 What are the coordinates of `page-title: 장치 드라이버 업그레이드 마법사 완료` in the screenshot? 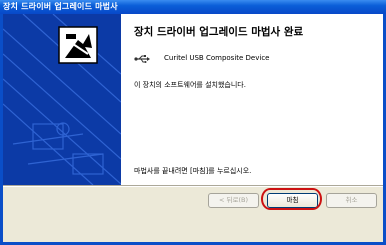 It's located at (219, 32).